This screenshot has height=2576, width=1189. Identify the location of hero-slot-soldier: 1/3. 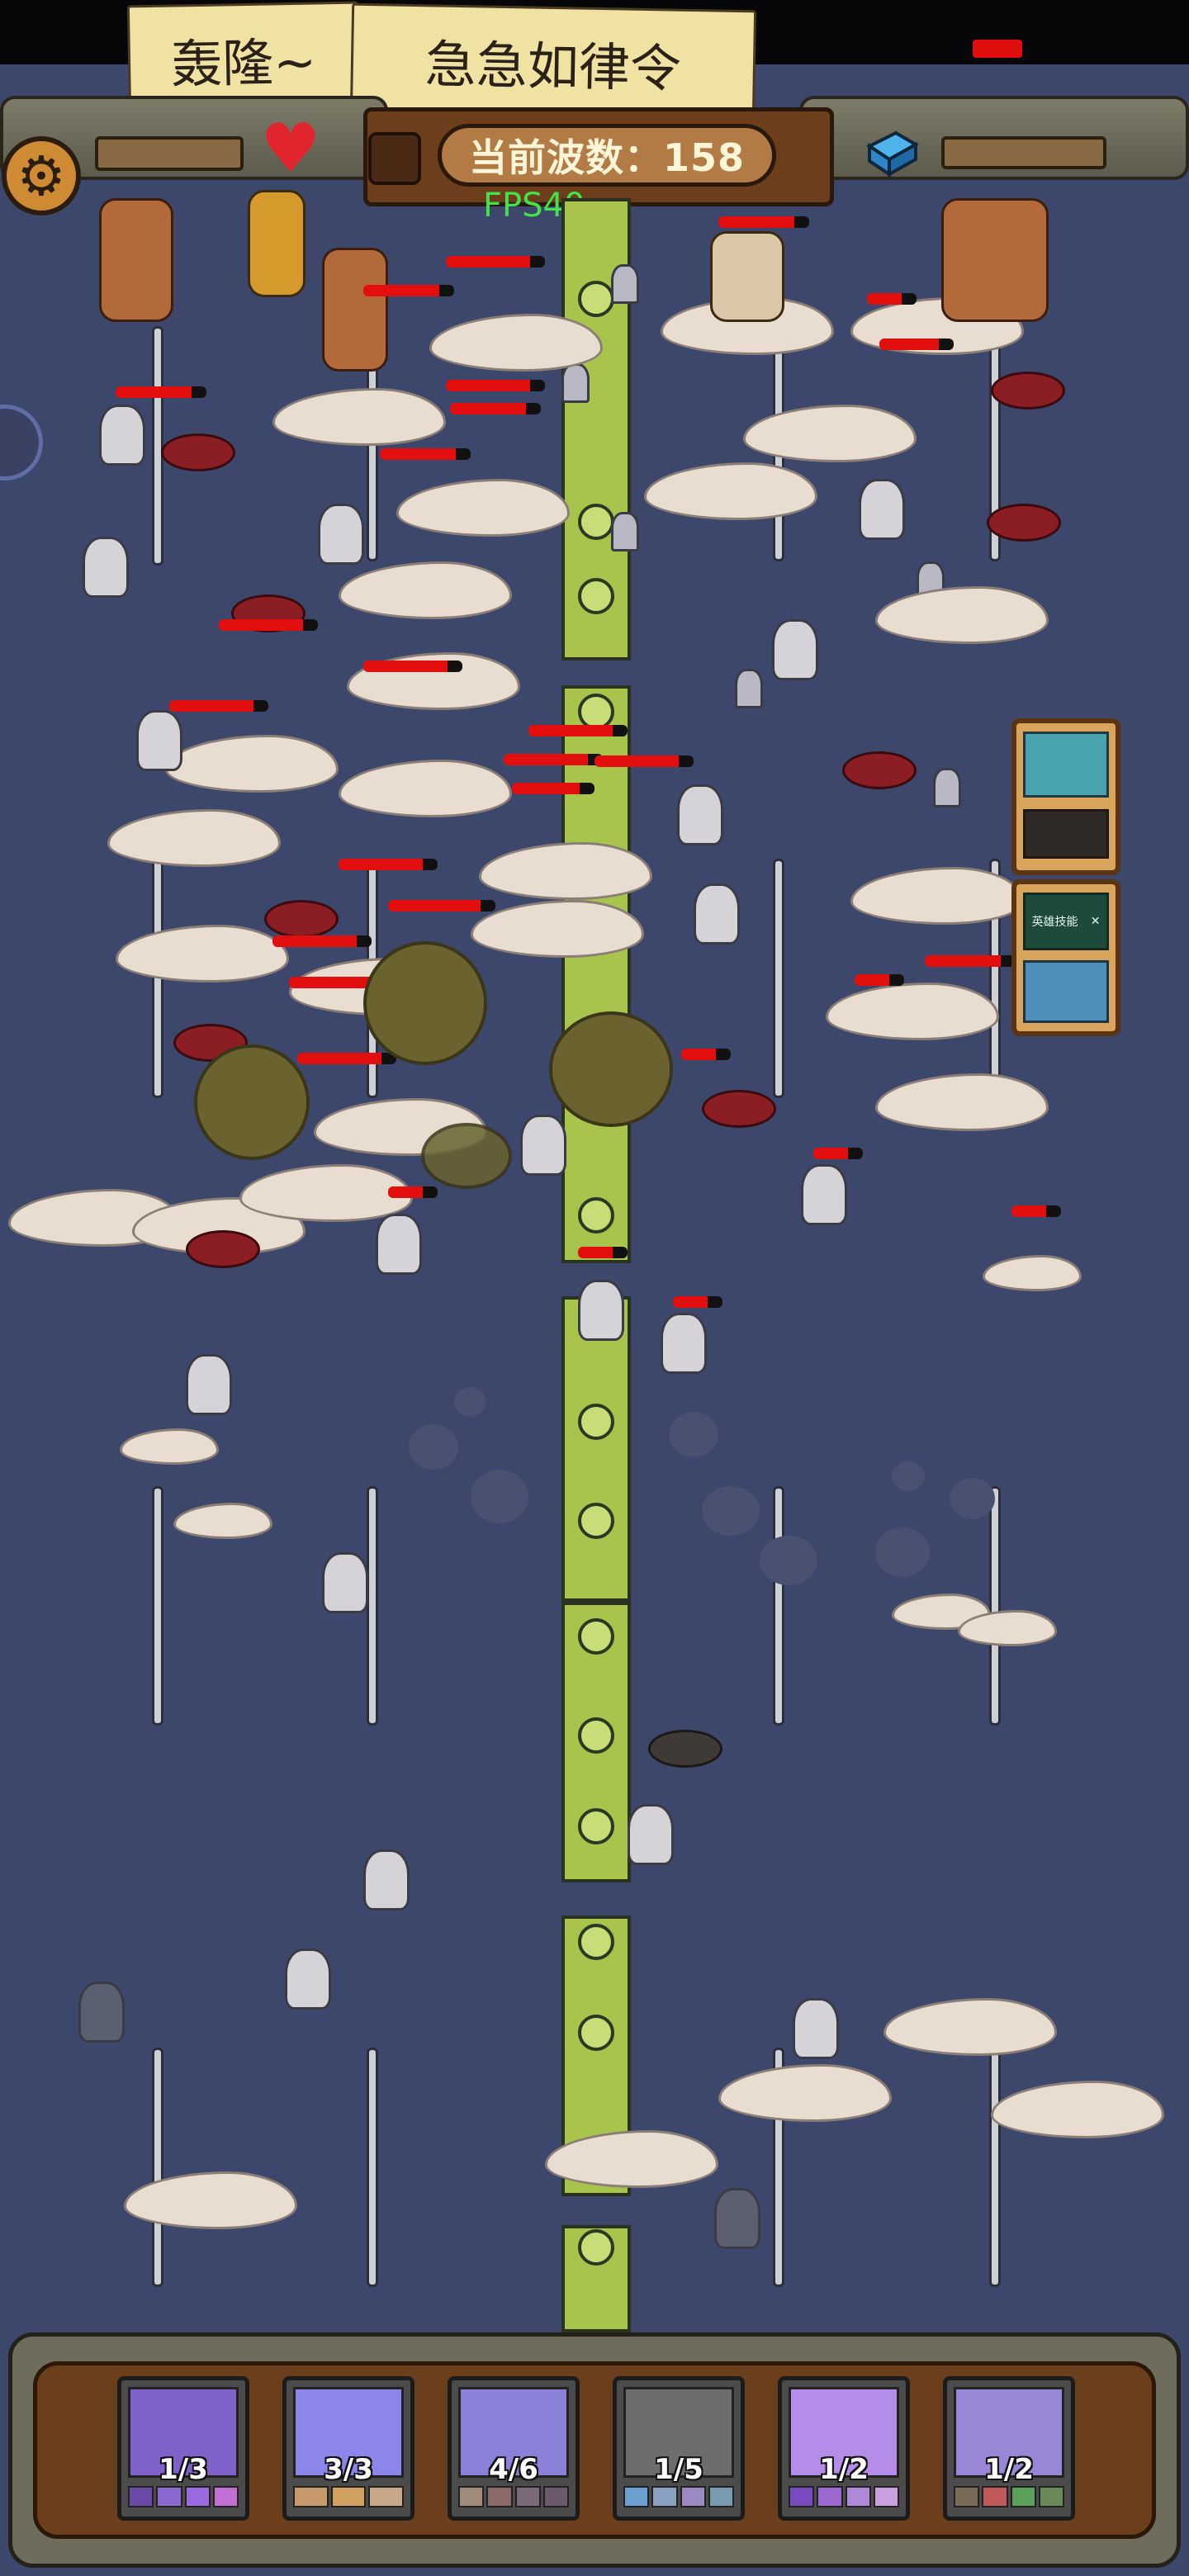
(183, 2448).